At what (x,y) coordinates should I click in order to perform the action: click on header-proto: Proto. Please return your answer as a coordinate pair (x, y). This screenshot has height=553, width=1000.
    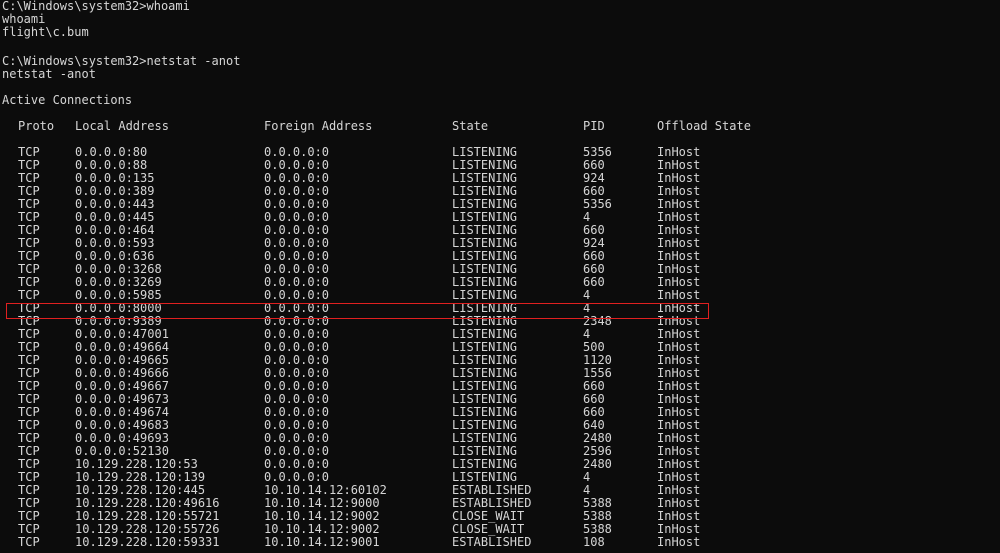
    Looking at the image, I should click on (36, 126).